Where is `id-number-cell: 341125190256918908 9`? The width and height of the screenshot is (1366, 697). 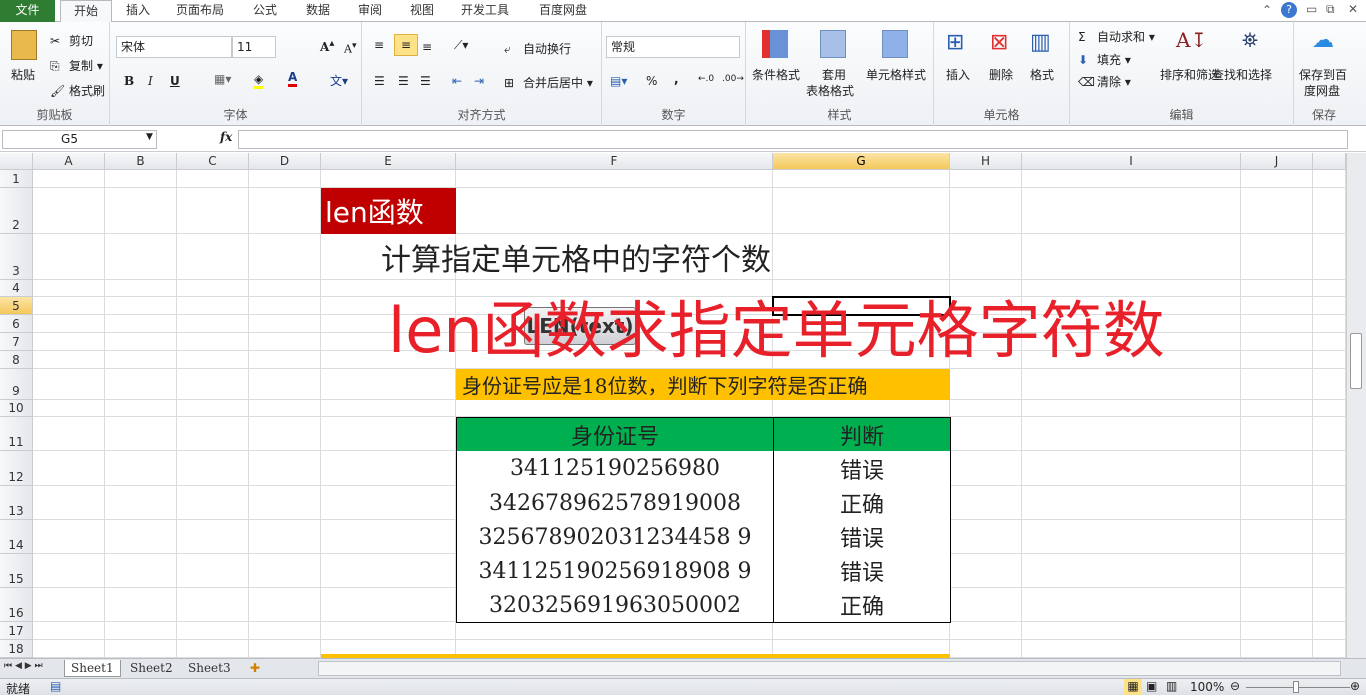 id-number-cell: 341125190256918908 9 is located at coordinates (615, 571).